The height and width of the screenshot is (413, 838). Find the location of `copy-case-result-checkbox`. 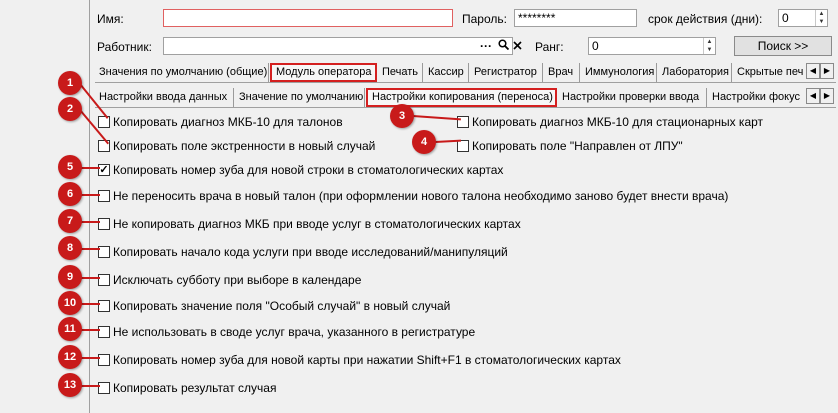

copy-case-result-checkbox is located at coordinates (104, 388).